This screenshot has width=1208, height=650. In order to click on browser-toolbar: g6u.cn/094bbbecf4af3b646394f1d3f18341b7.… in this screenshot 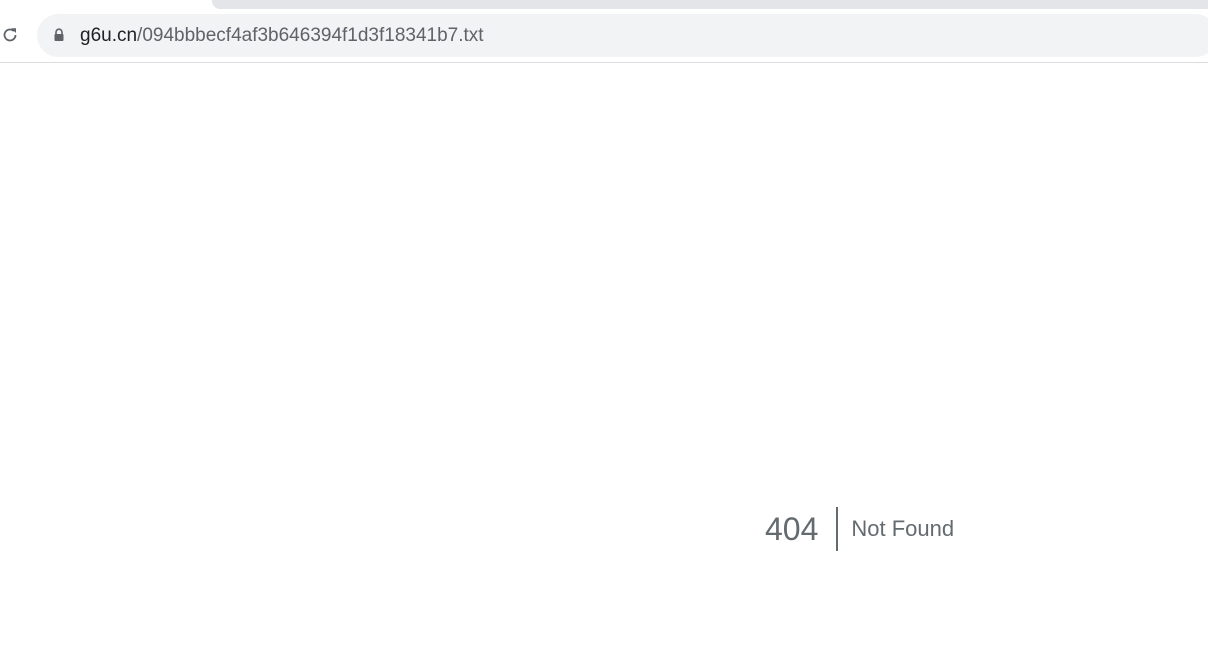, I will do `click(604, 31)`.